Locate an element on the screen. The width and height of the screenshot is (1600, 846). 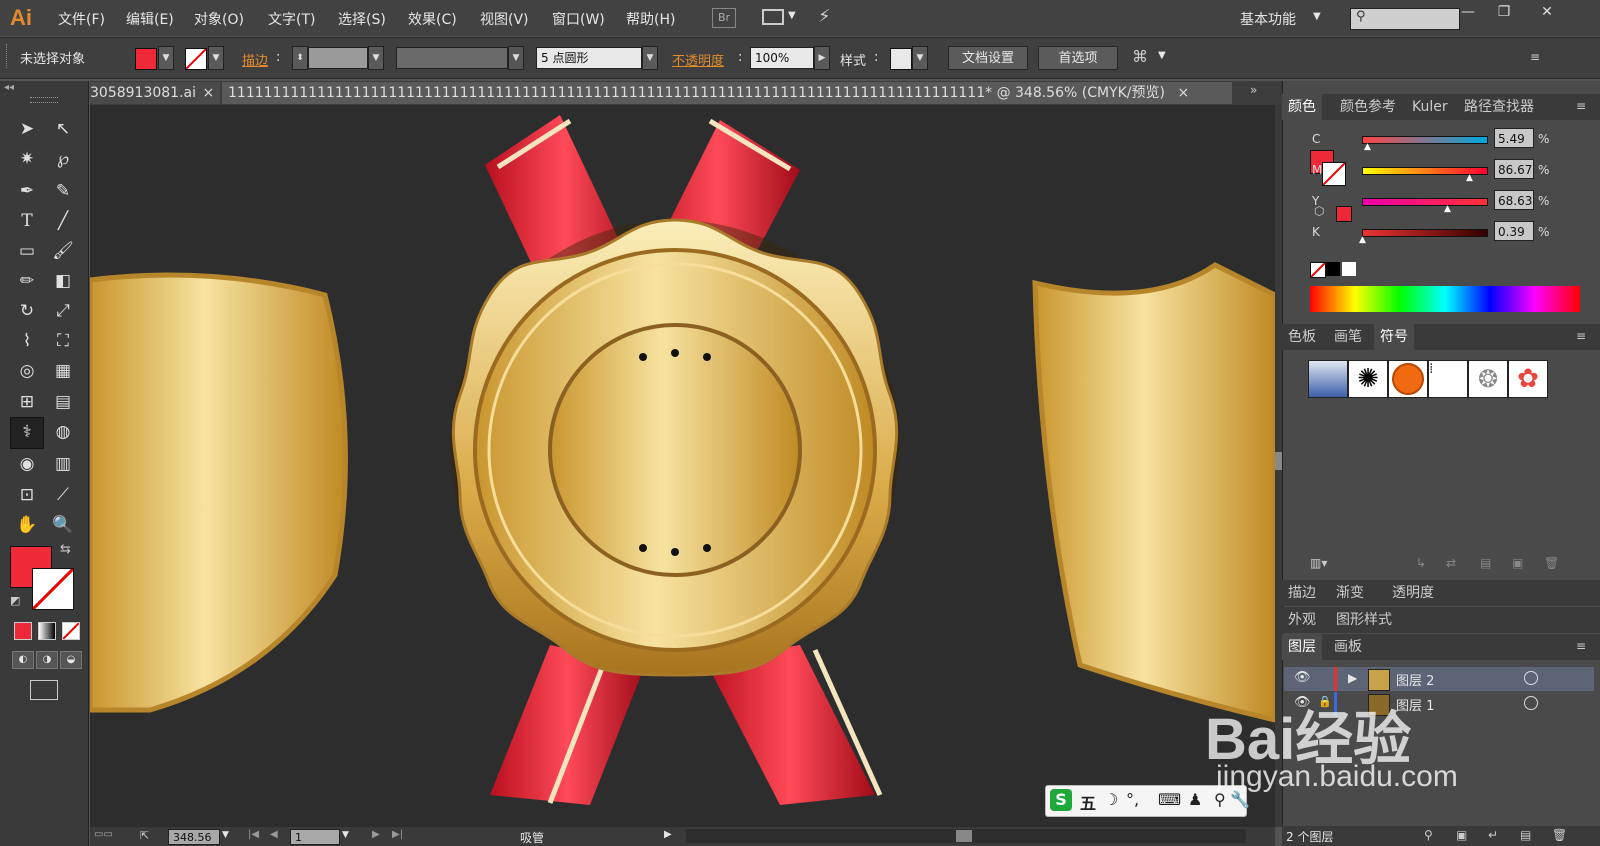
status-menu-arrow: ▶ is located at coordinates (668, 834).